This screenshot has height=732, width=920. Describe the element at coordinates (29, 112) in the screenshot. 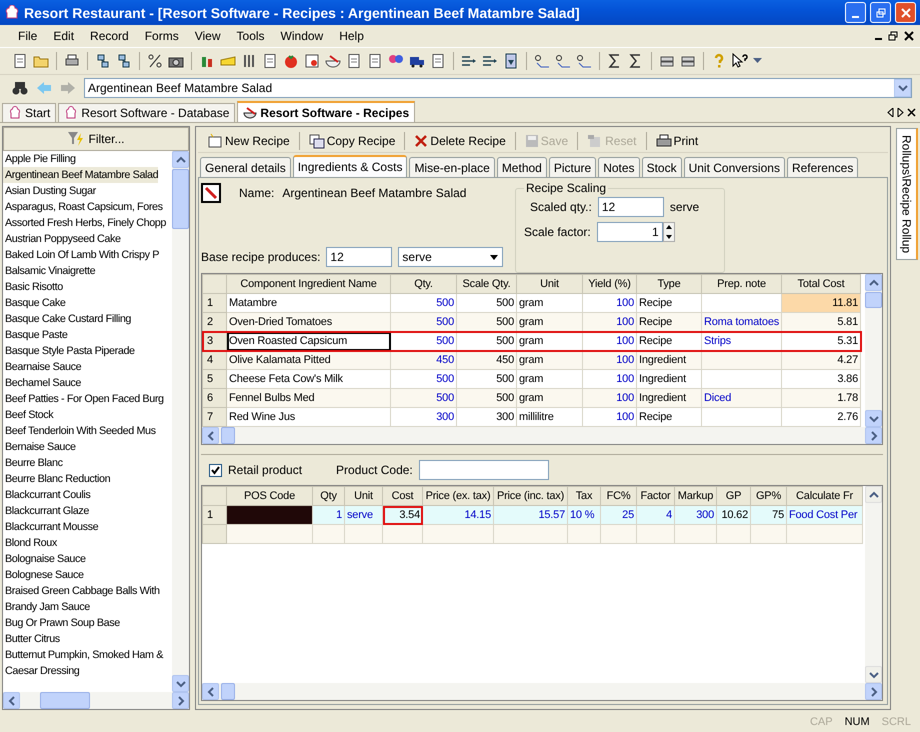

I see `document-tab: Start` at that location.